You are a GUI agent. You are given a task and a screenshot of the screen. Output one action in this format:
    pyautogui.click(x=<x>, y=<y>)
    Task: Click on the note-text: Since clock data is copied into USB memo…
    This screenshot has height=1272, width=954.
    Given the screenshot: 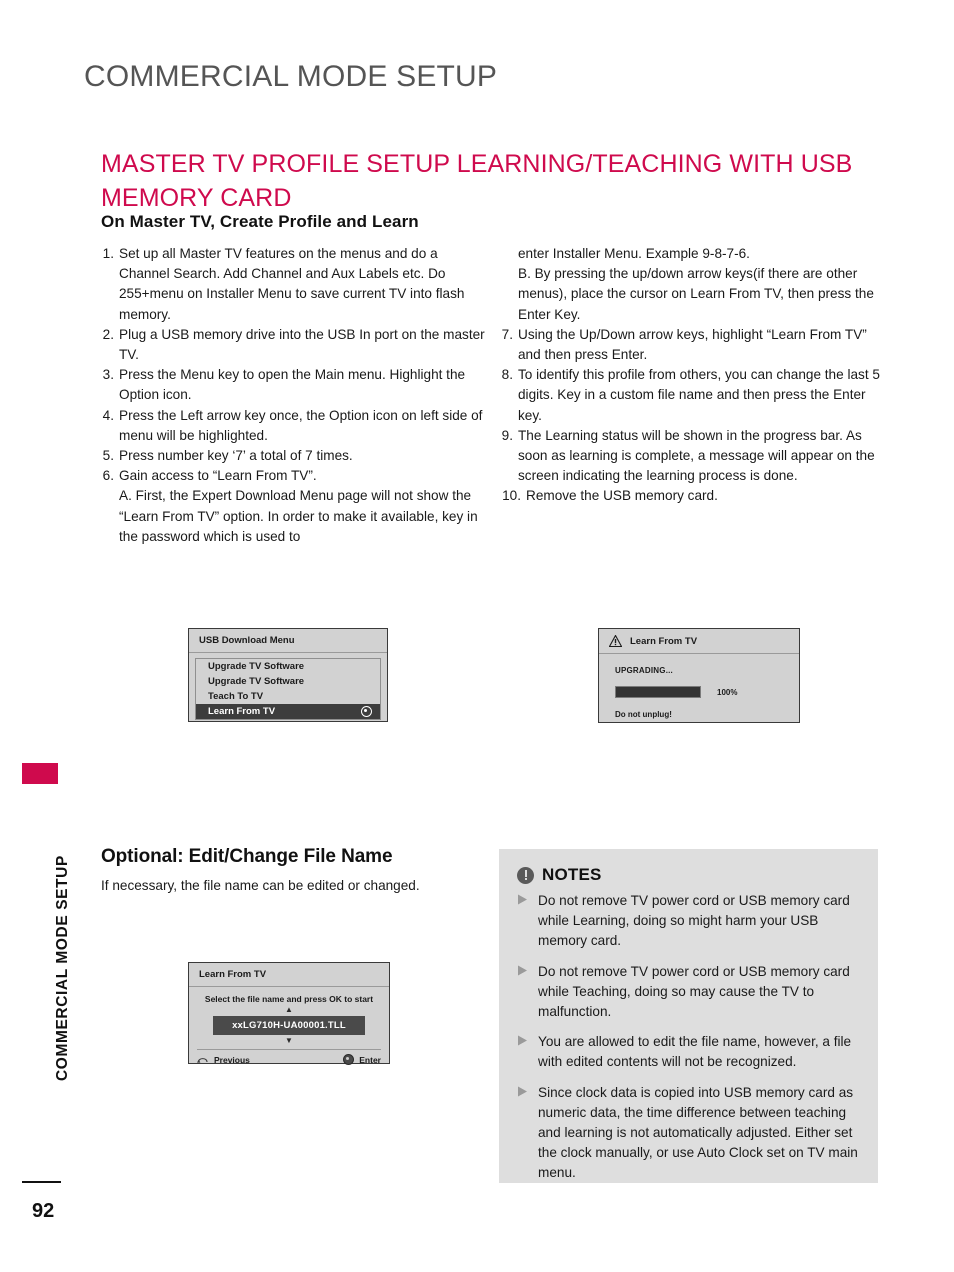 What is the action you would take?
    pyautogui.click(x=698, y=1132)
    